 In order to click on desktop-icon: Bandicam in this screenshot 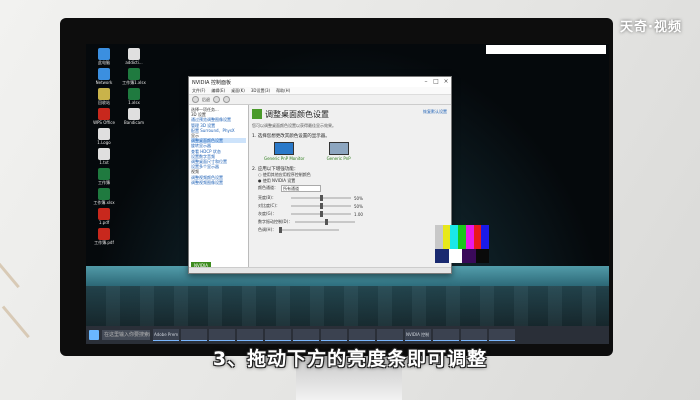, I will do `click(134, 116)`.